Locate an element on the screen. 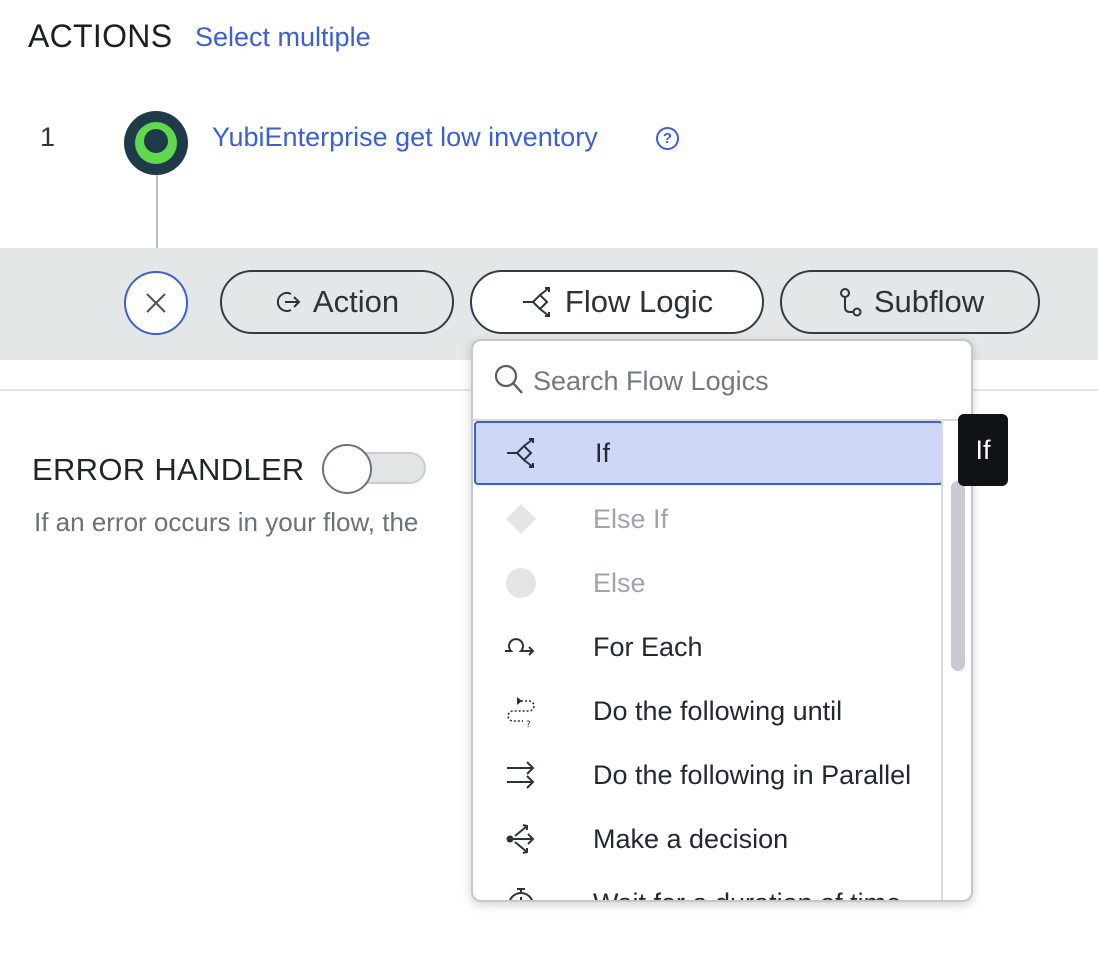 This screenshot has width=1098, height=954. close-icon is located at coordinates (156, 303).